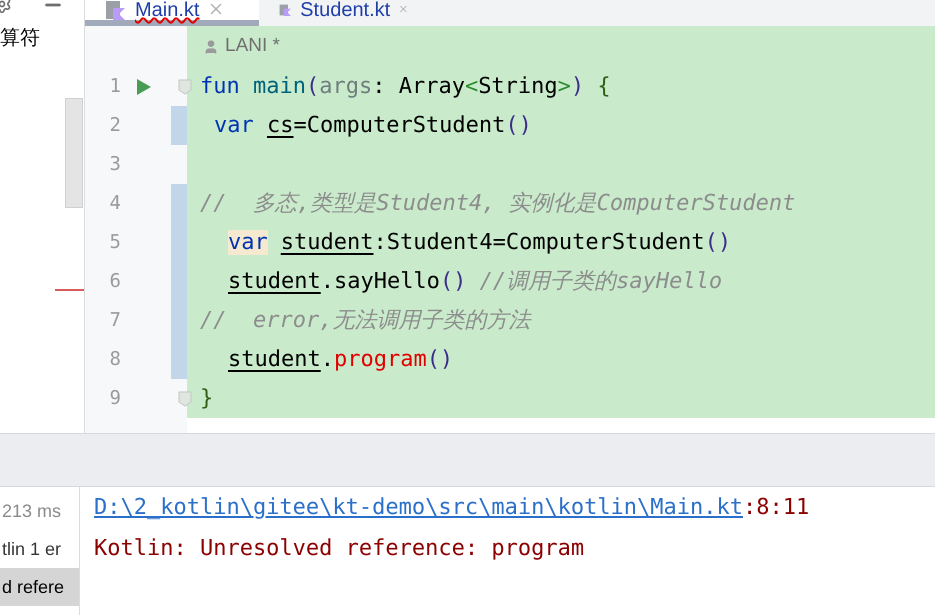 The width and height of the screenshot is (935, 615). Describe the element at coordinates (475, 281) in the screenshot. I see `code-line: student.sayHello() //调用子类的sayHello` at that location.